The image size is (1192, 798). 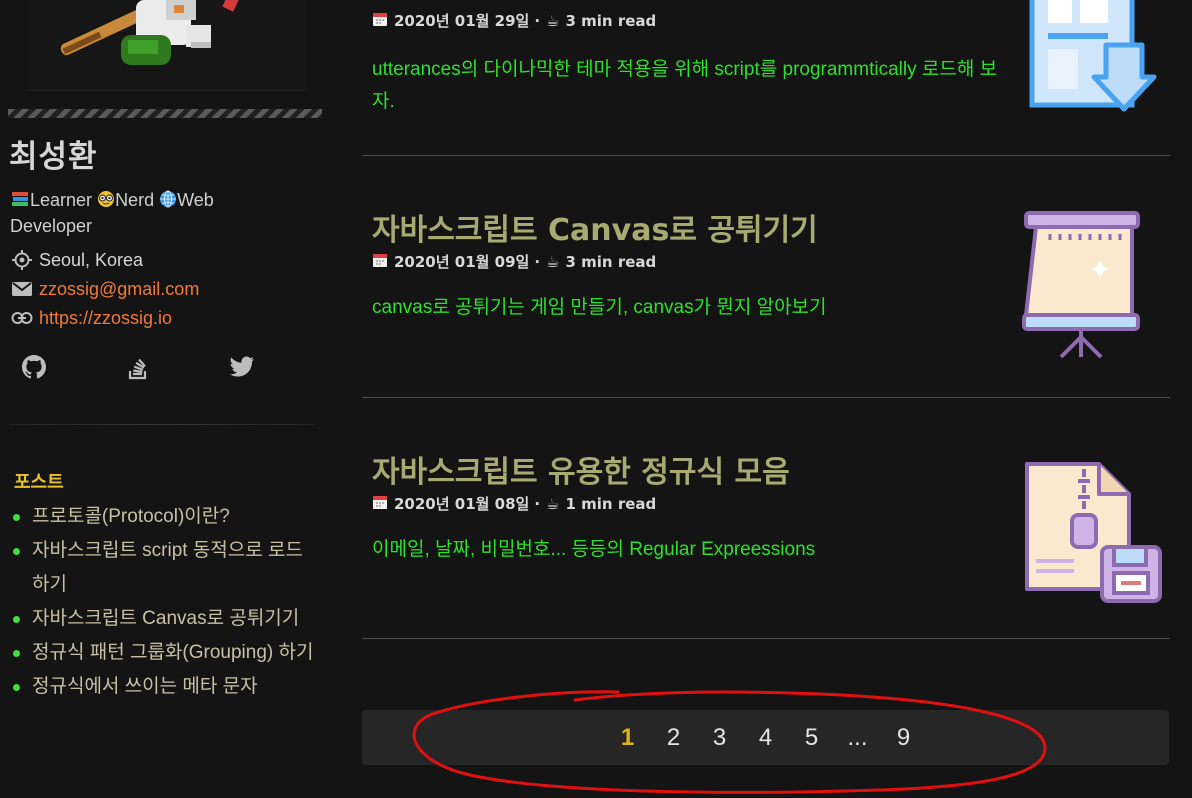 I want to click on sidebar-divider, so click(x=162, y=424).